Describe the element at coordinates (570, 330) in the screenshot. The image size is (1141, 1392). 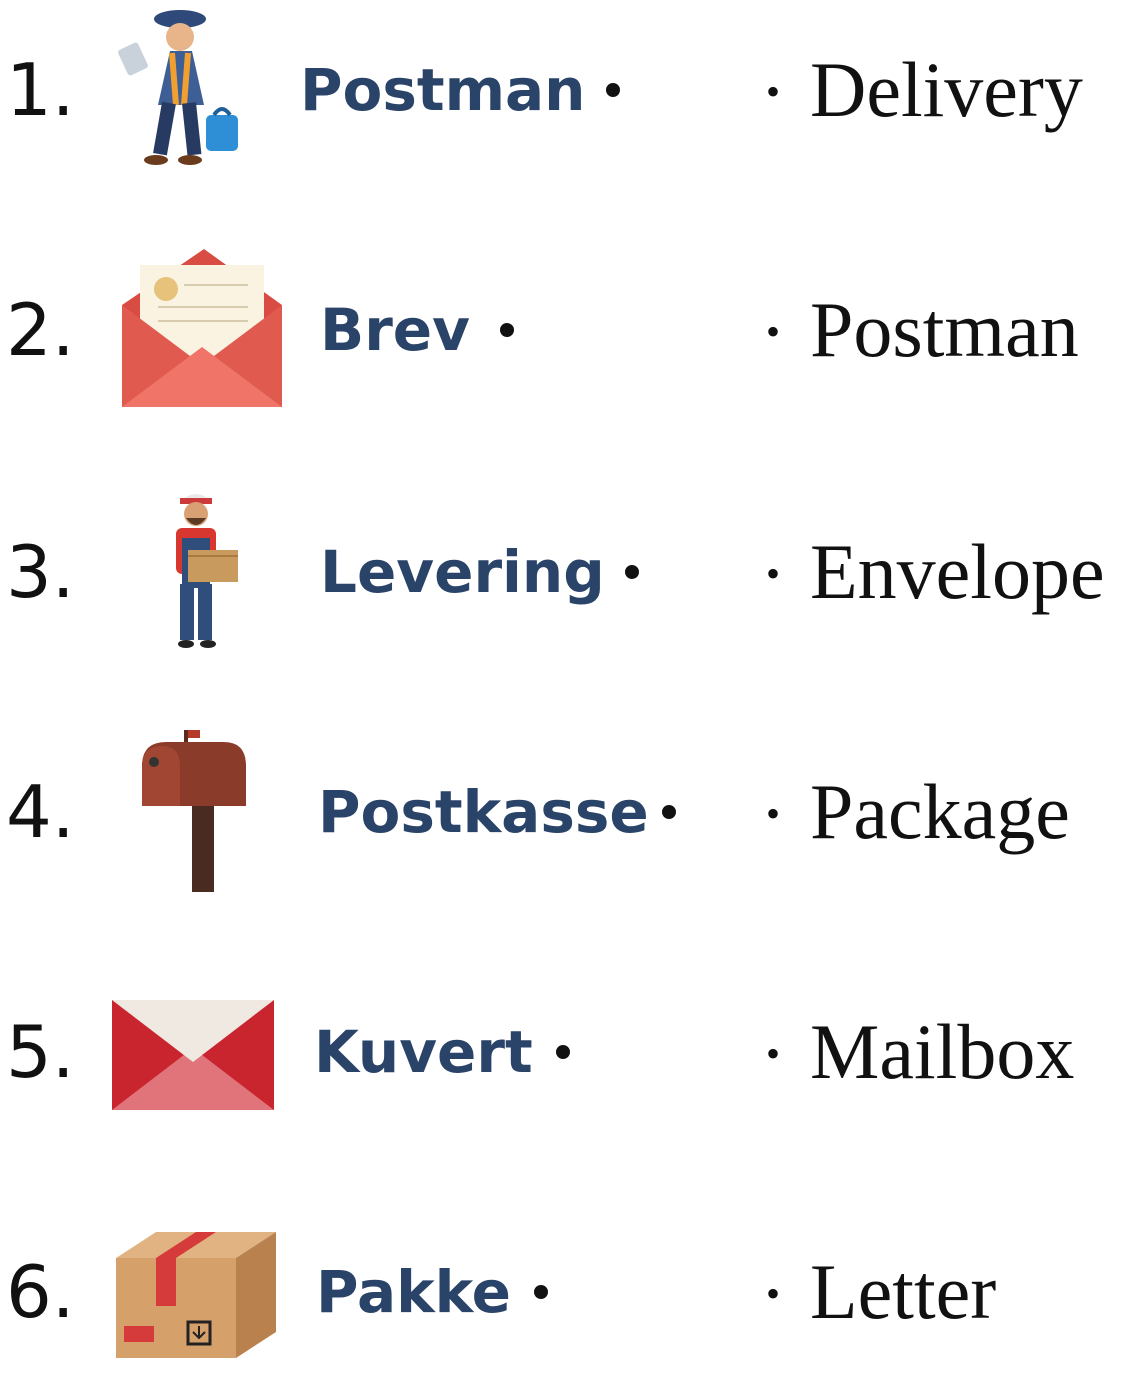
I see `row-2: 2. Brev Postman` at that location.